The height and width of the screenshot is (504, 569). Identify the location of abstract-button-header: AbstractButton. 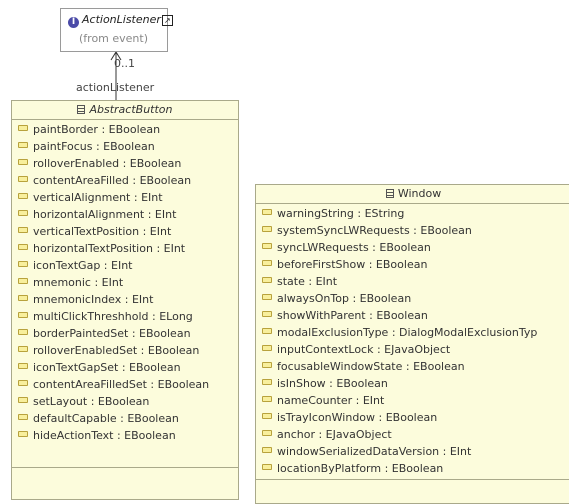
(125, 110).